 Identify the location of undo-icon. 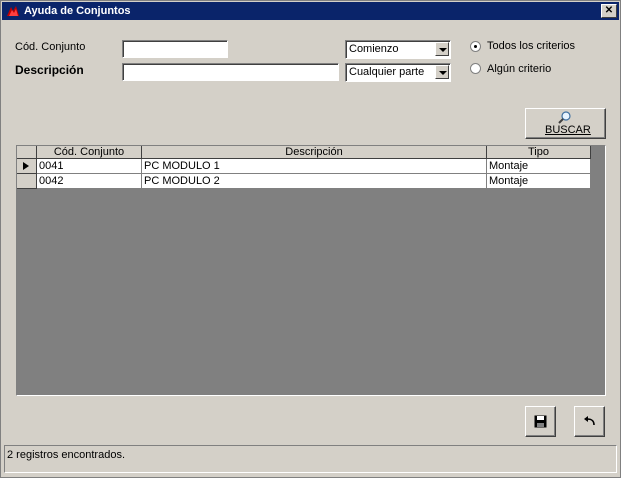
(589, 421).